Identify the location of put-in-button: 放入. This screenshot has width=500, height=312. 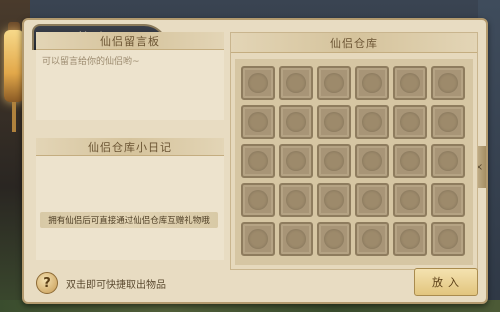
(446, 282).